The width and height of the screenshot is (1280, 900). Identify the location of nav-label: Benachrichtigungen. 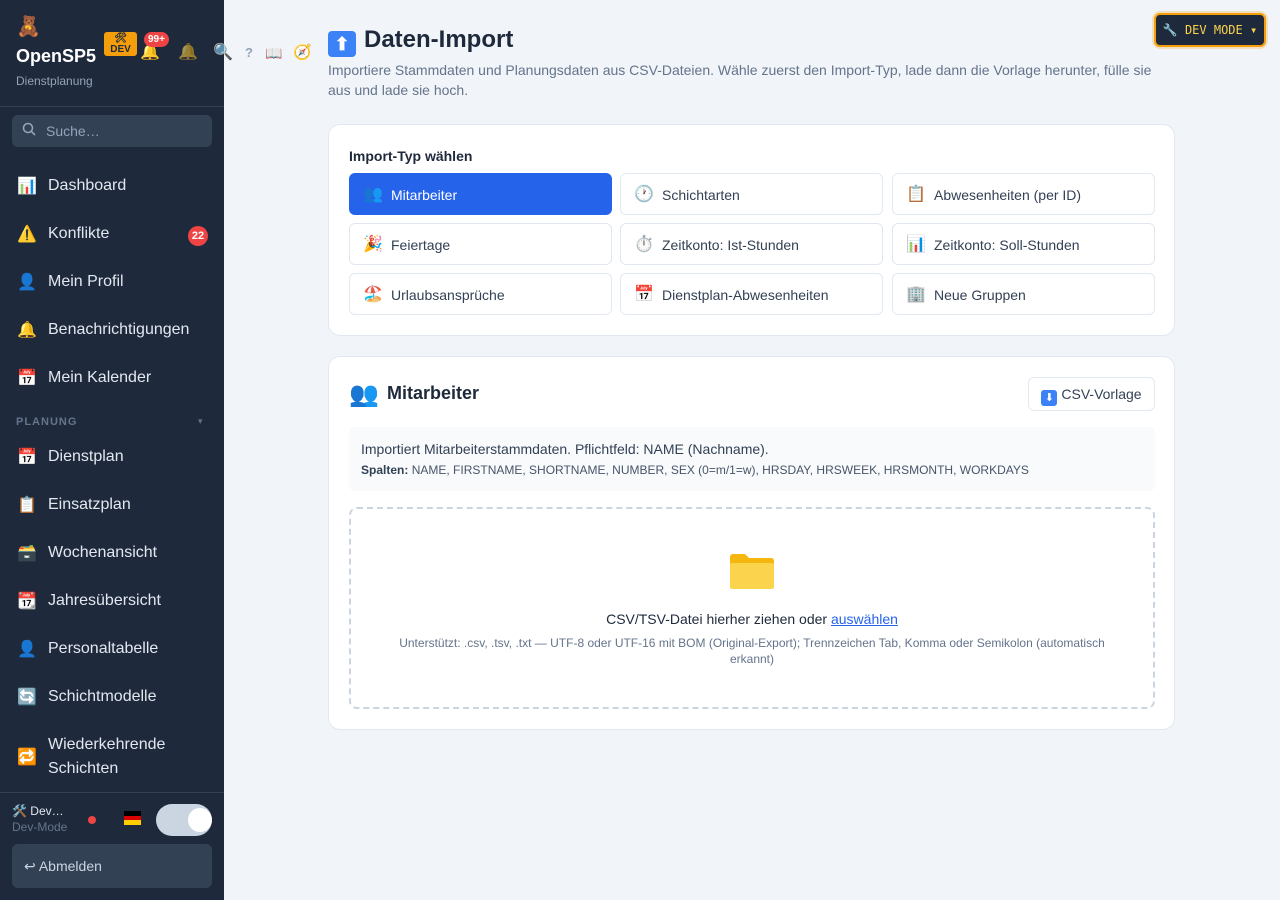
(119, 329).